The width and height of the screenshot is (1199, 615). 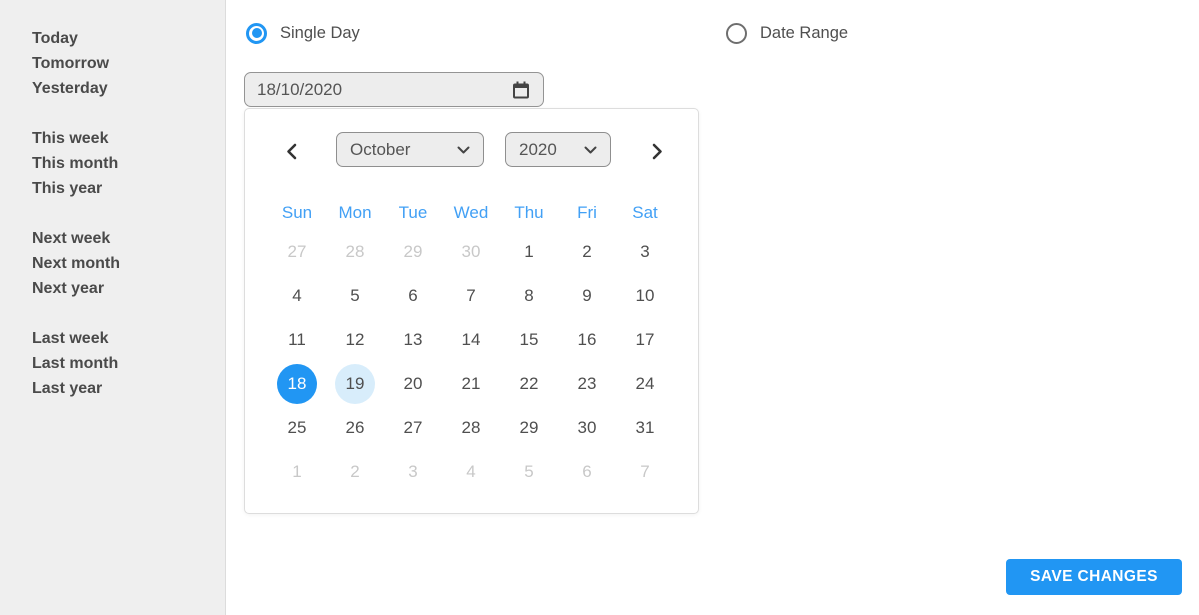 I want to click on sidebar-item-yesterday: Yesterday, so click(x=128, y=88).